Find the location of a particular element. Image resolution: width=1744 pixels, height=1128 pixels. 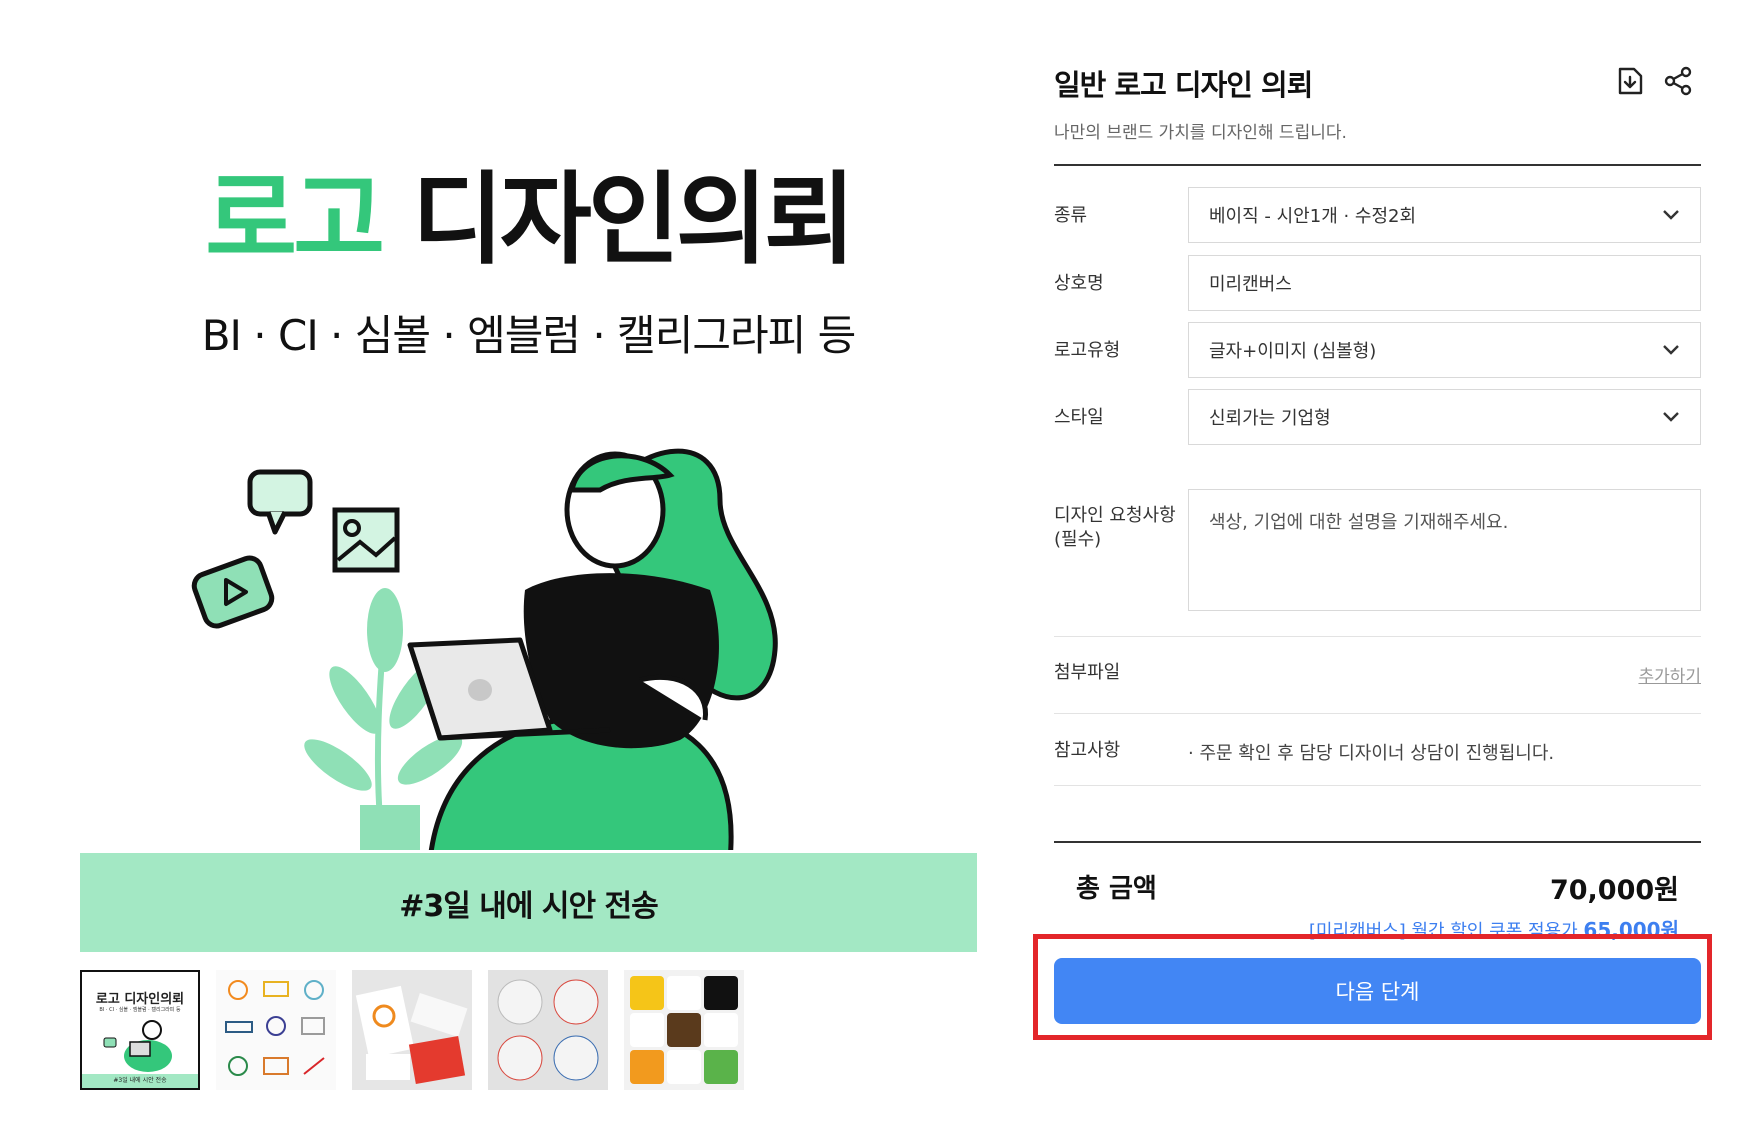

thumbnail-mini-band: #3일 내에 시안 전송 is located at coordinates (140, 1081).